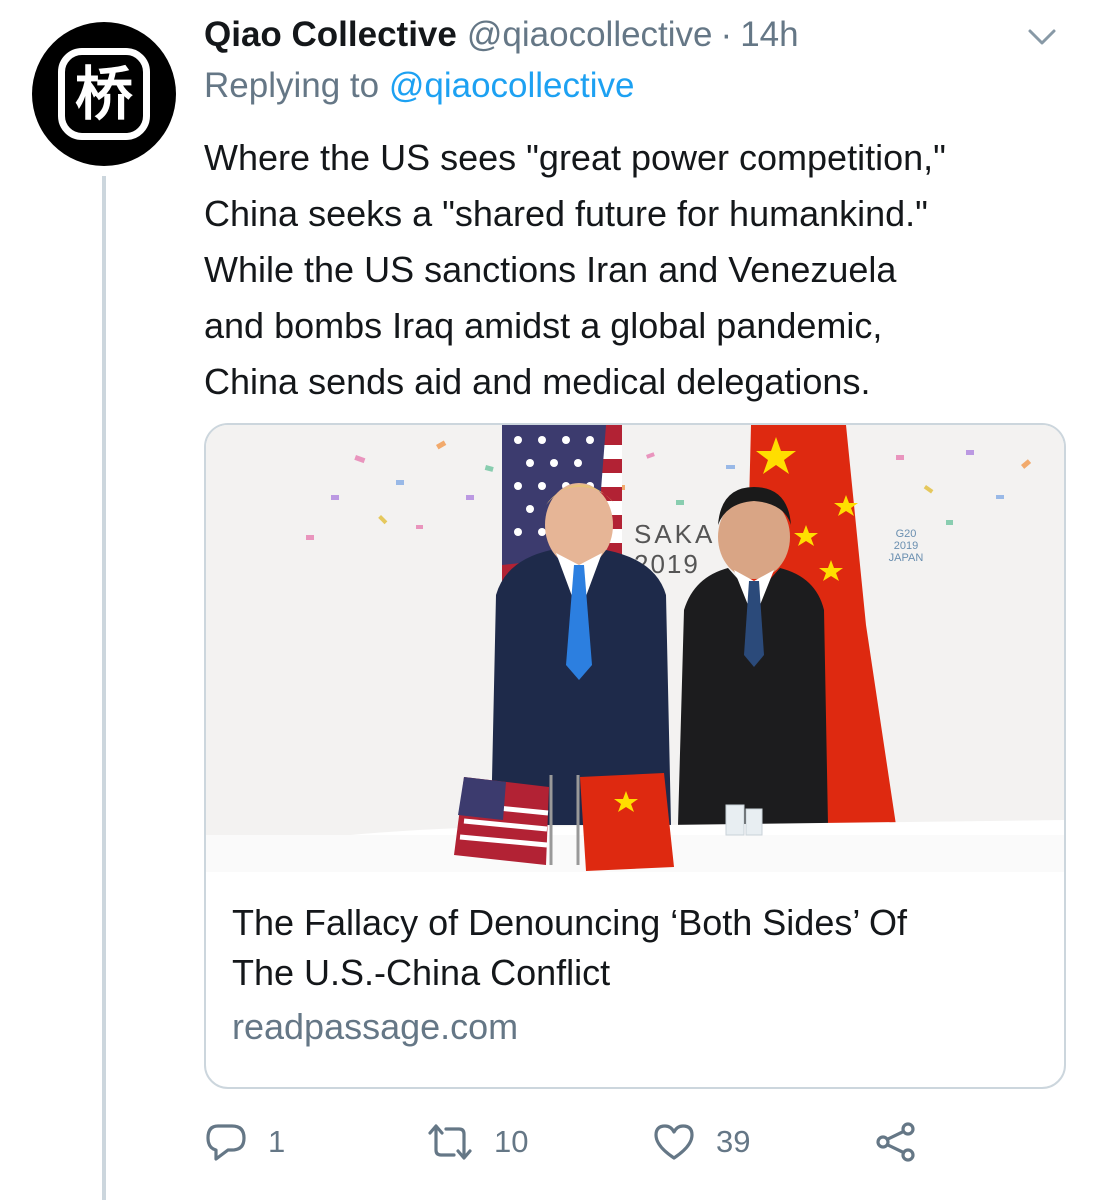 This screenshot has height=1200, width=1096. What do you see at coordinates (906, 558) in the screenshot?
I see `g20-logo-text: JAPAN` at bounding box center [906, 558].